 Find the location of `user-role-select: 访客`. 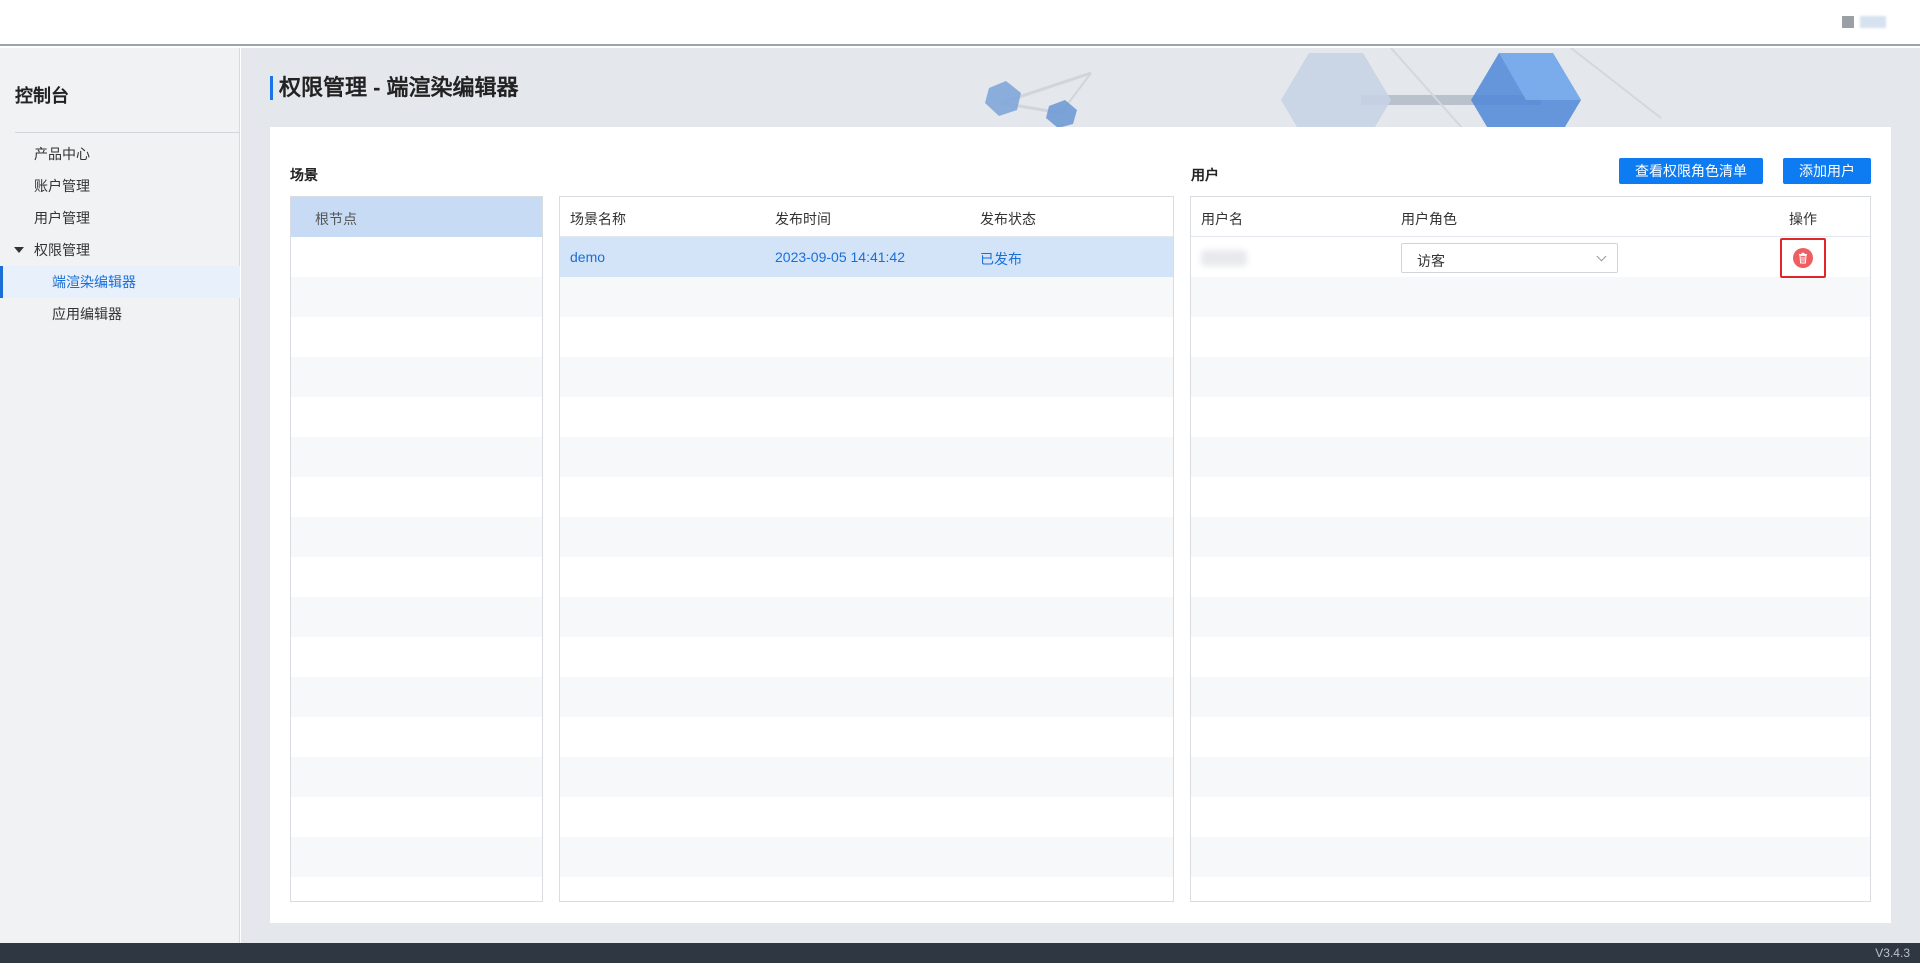

user-role-select: 访客 is located at coordinates (1509, 258).